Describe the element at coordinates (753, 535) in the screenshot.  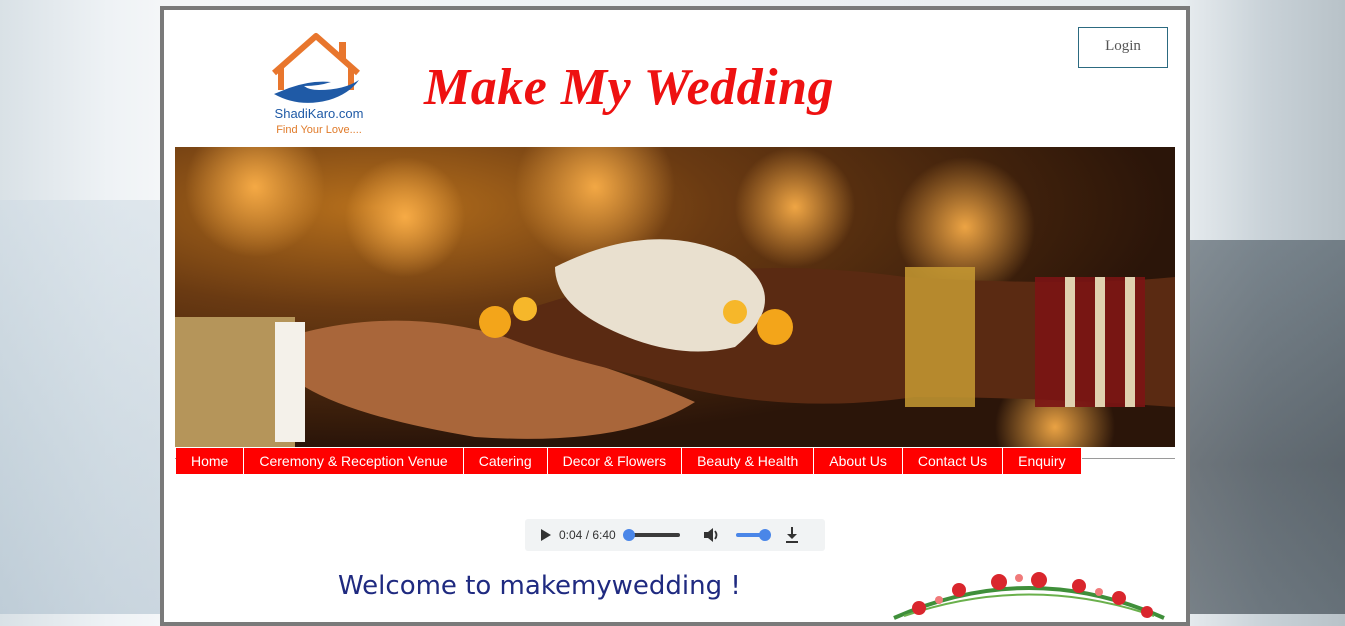
I see `volume-slider` at that location.